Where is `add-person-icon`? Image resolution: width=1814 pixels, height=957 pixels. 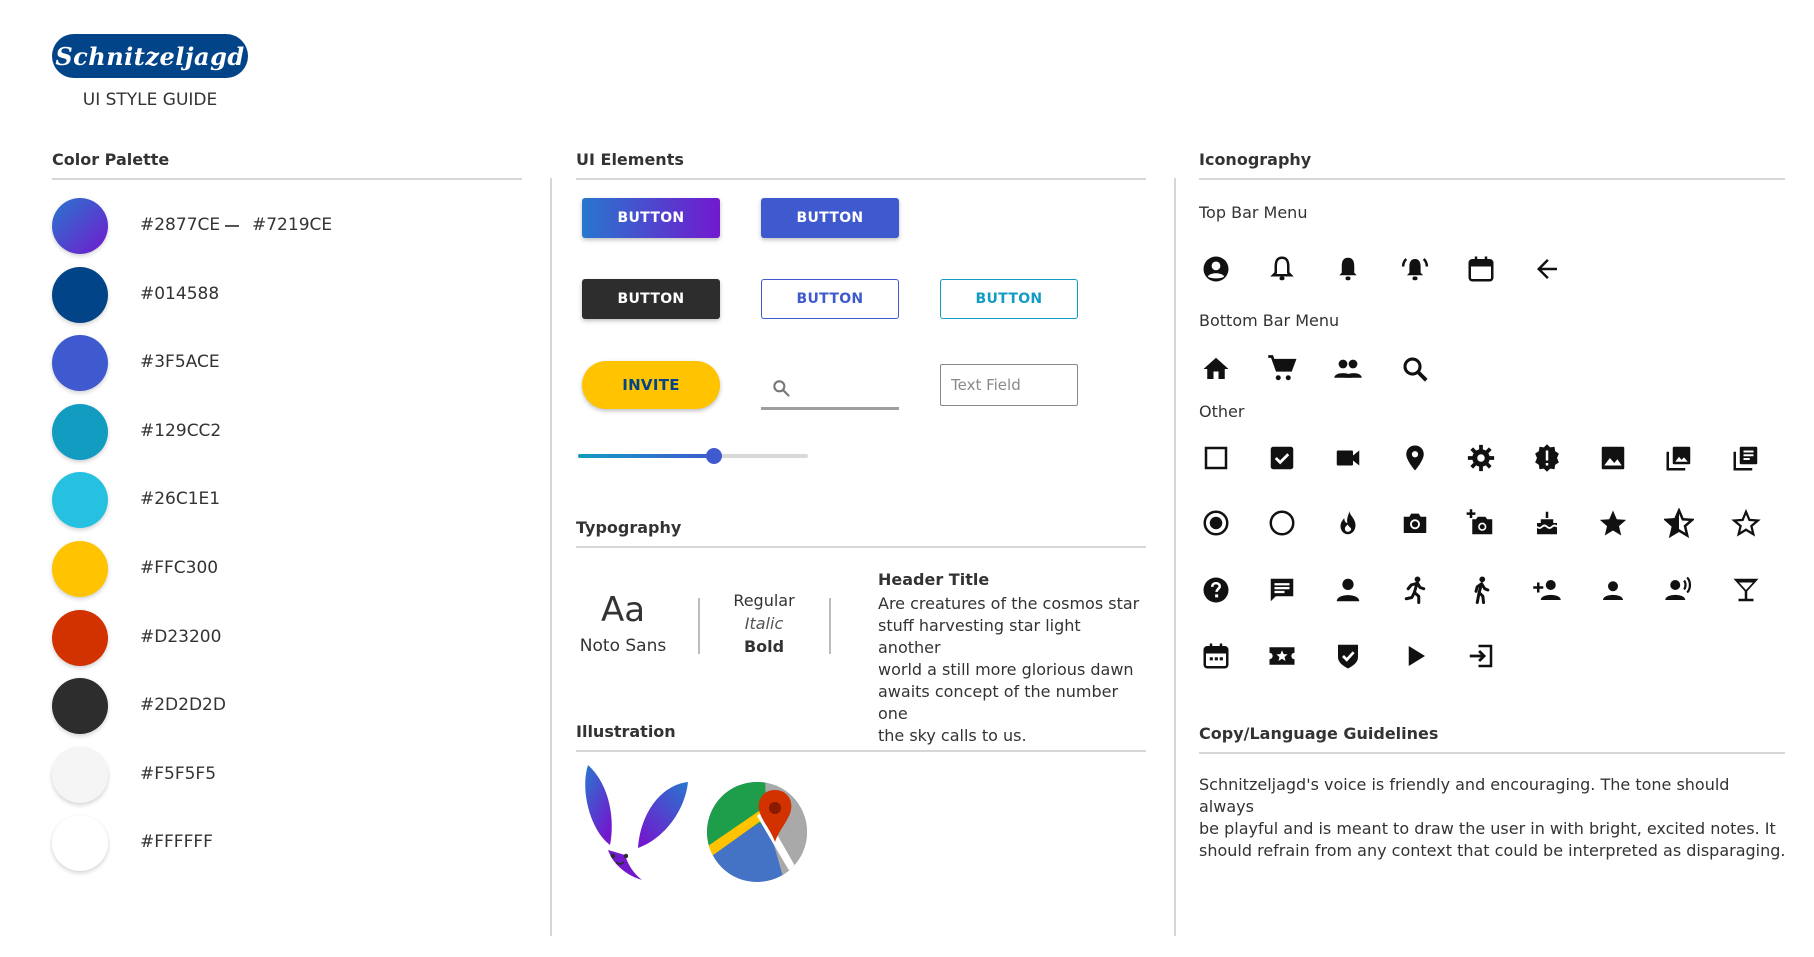
add-person-icon is located at coordinates (1547, 590).